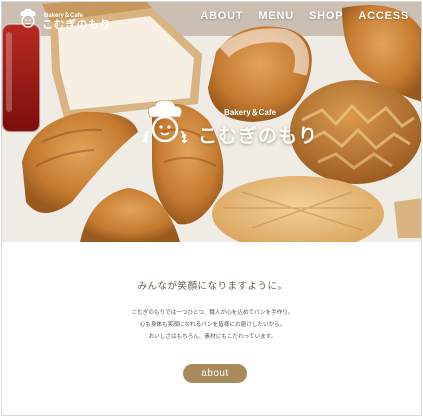 Image resolution: width=423 pixels, height=417 pixels. What do you see at coordinates (215, 373) in the screenshot?
I see `about-button: about` at bounding box center [215, 373].